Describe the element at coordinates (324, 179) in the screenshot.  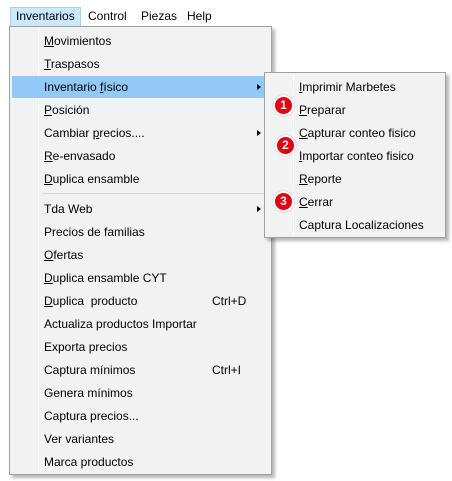
I see `item-label: eporte` at that location.